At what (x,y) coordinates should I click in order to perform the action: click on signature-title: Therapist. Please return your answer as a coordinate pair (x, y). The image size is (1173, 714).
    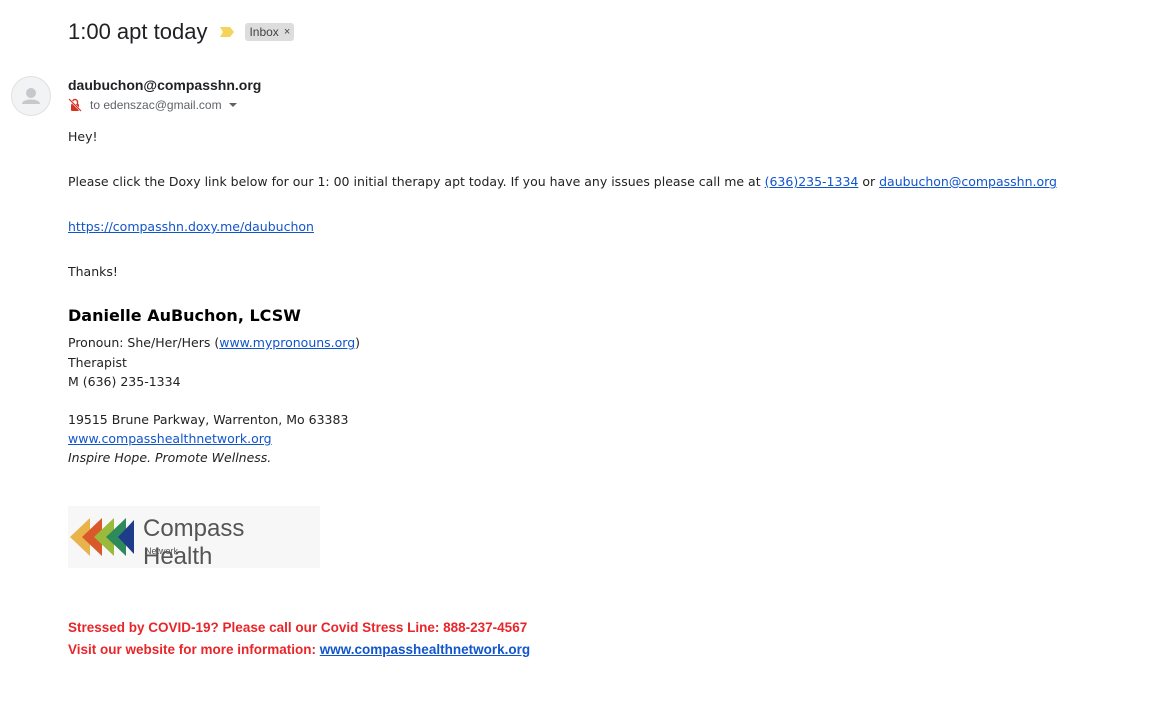
    Looking at the image, I should click on (97, 362).